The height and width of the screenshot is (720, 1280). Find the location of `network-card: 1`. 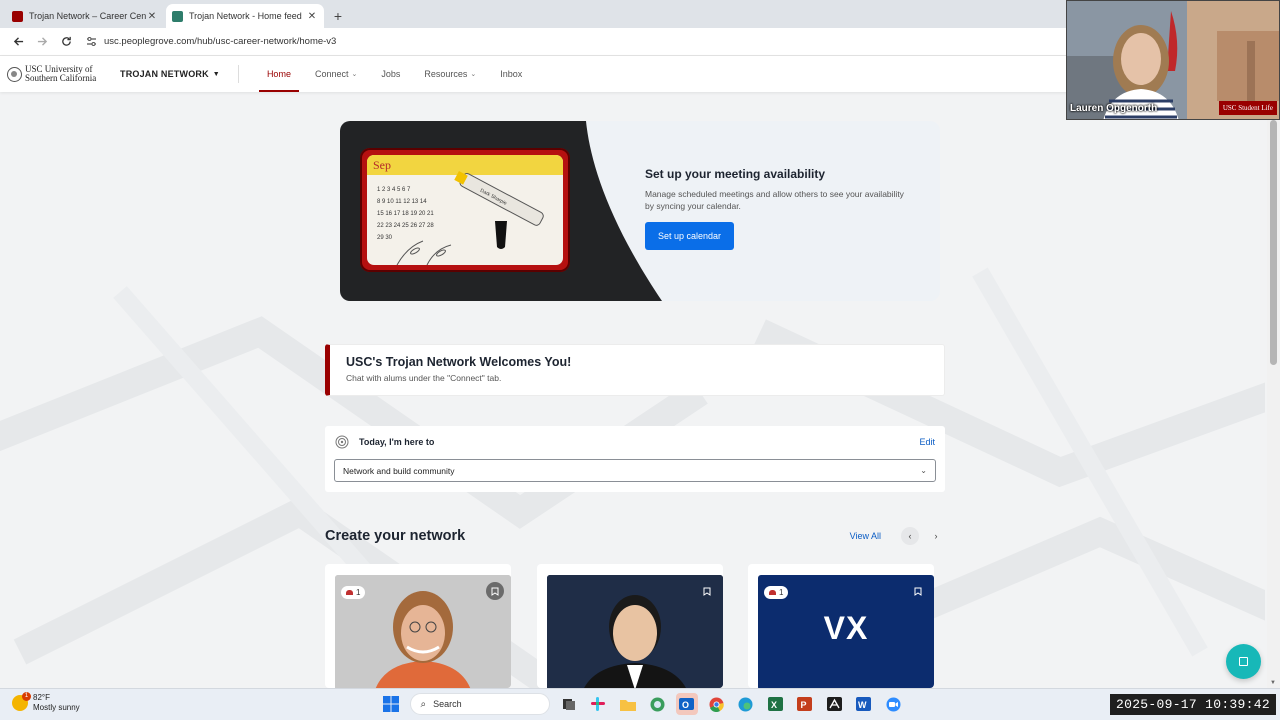

network-card: 1 is located at coordinates (418, 626).